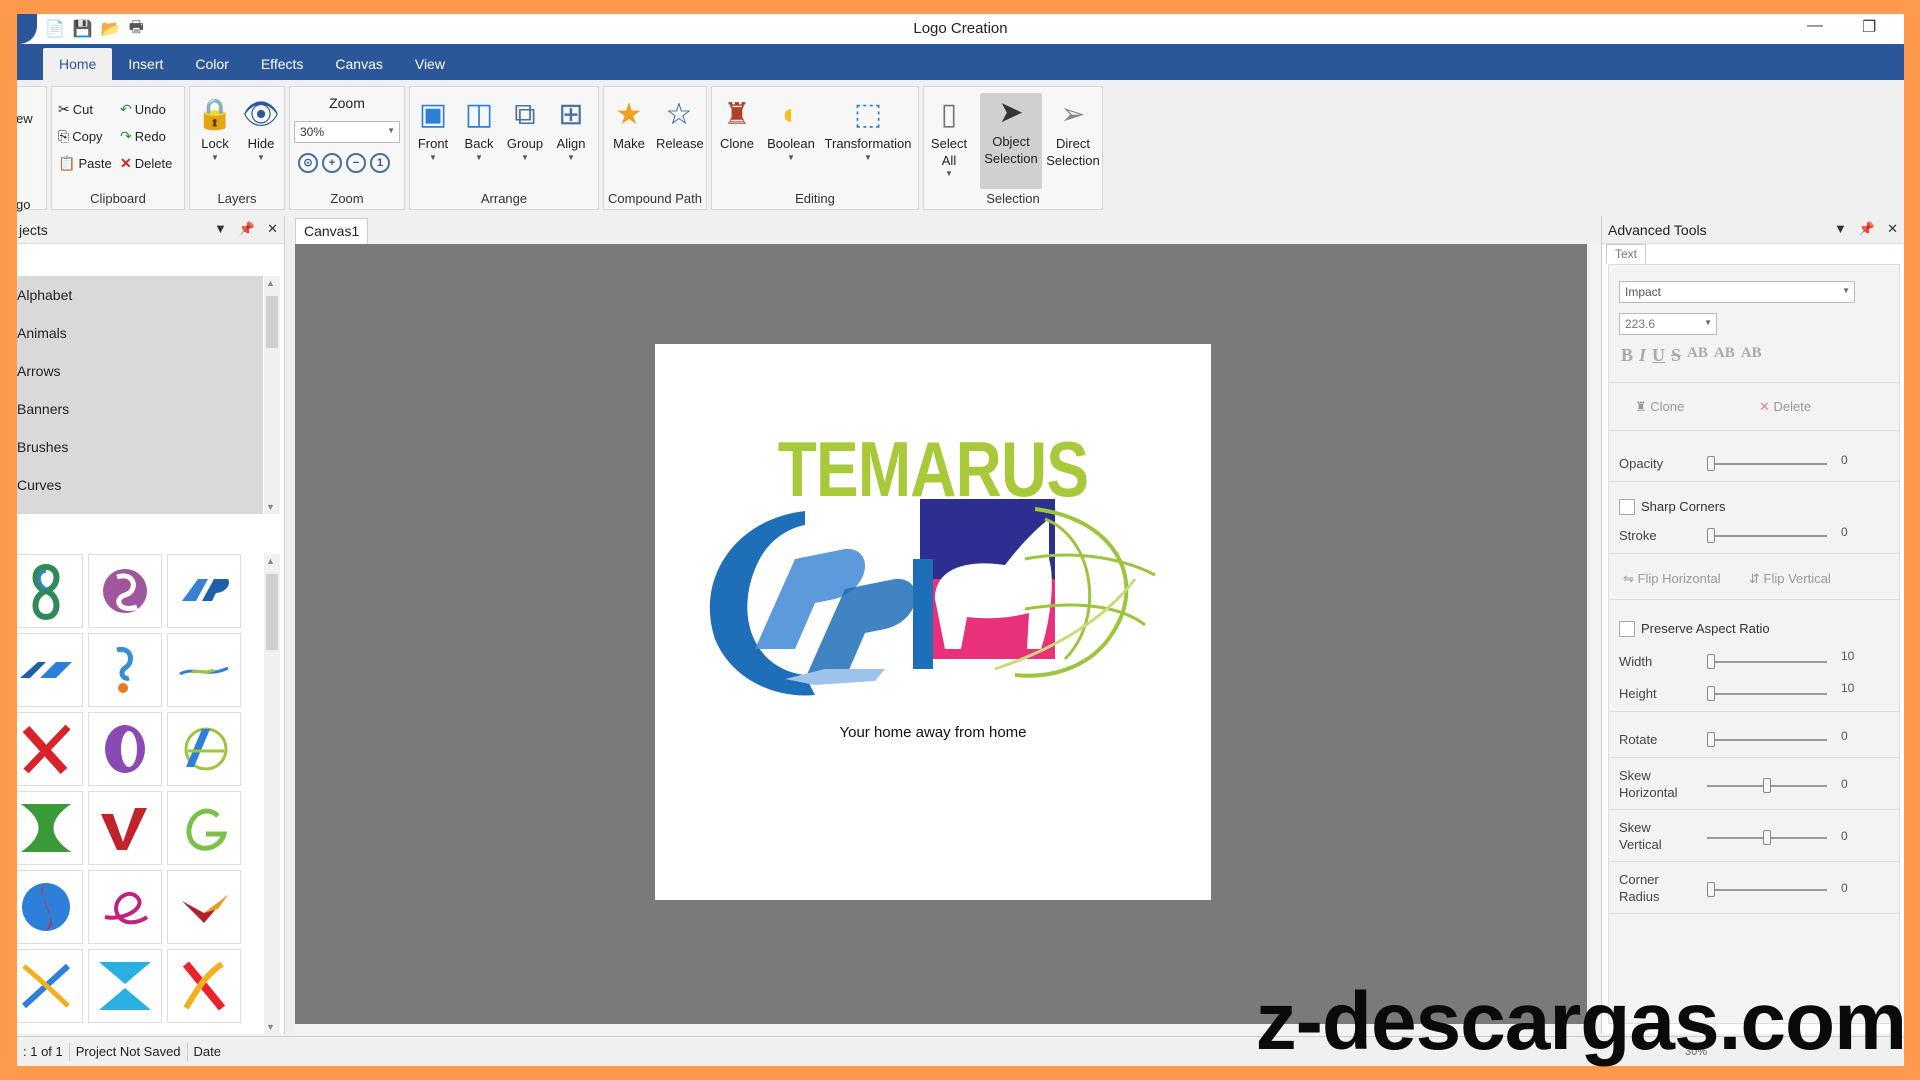 The width and height of the screenshot is (1920, 1080). Describe the element at coordinates (433, 129) in the screenshot. I see `front-button: ▣ Front ▼` at that location.